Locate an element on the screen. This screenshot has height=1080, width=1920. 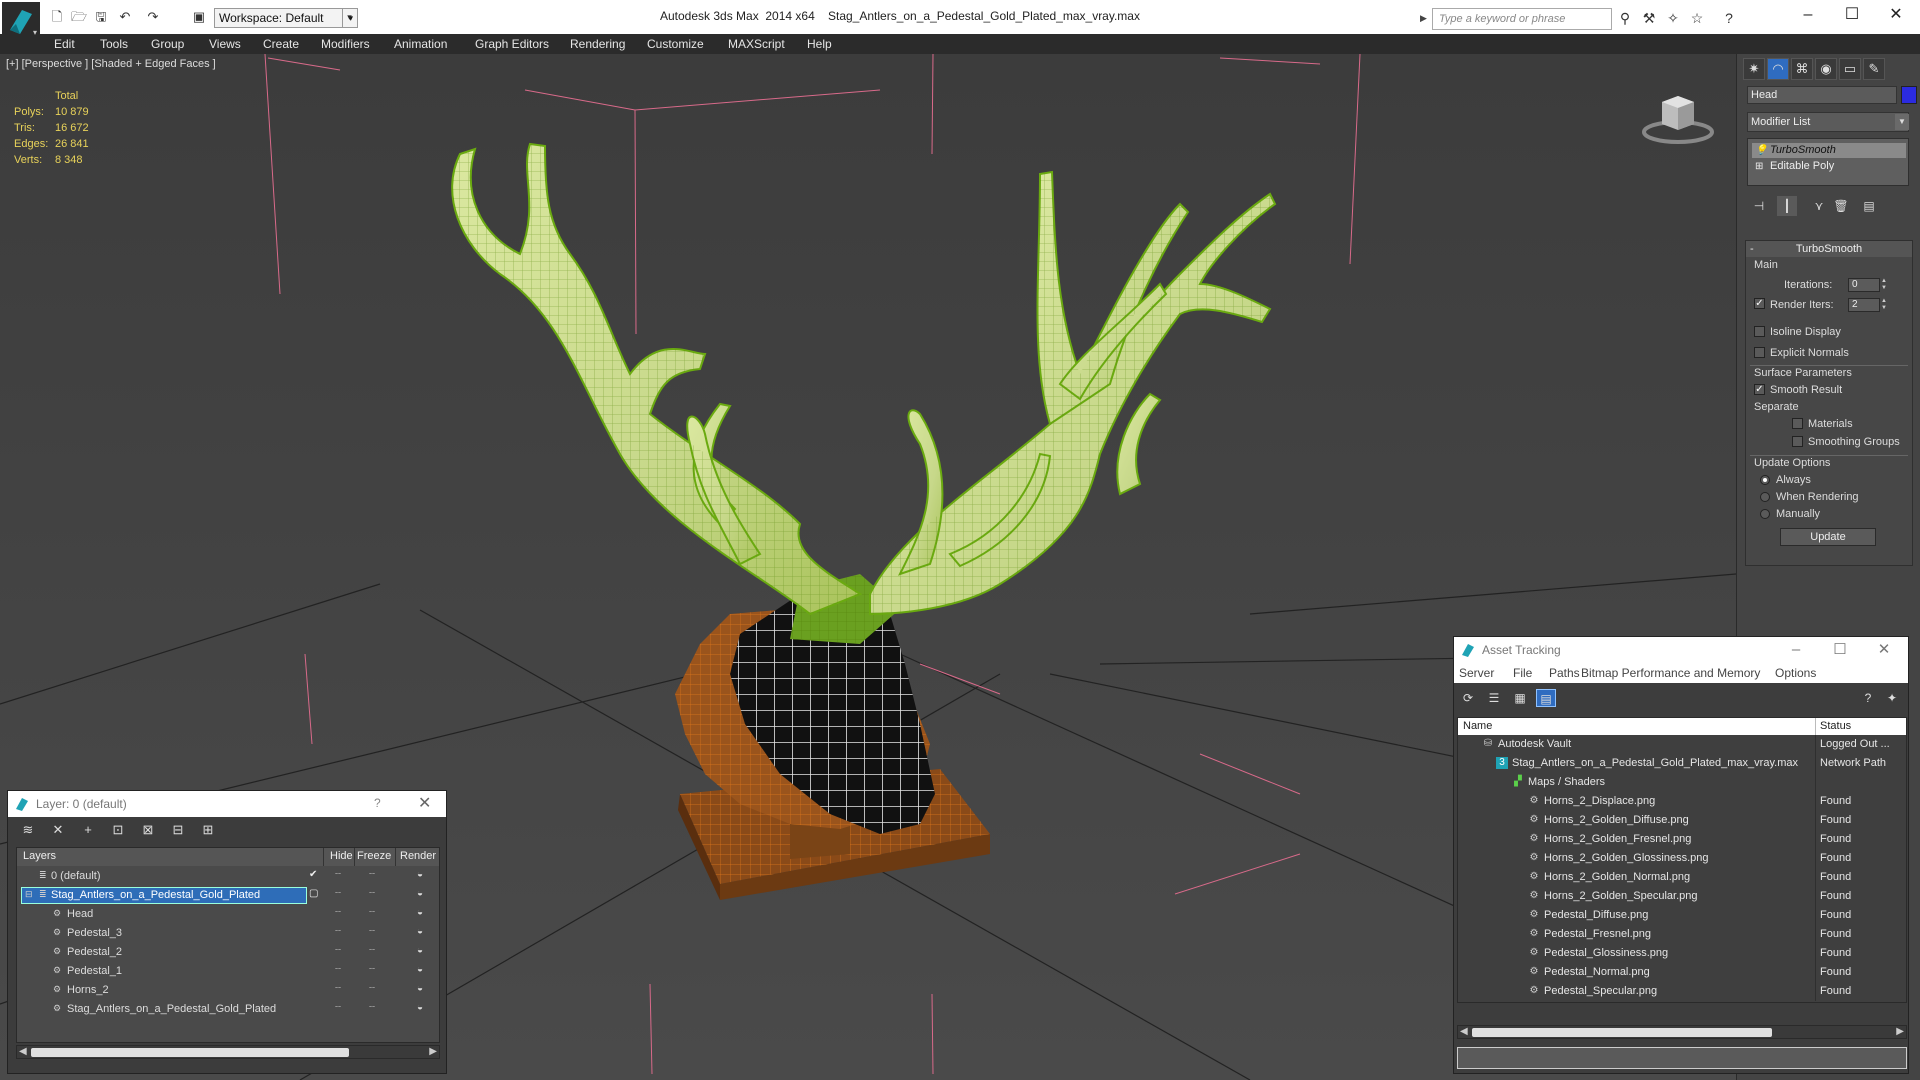
make-current-box-icon: ▢ is located at coordinates (313, 893).